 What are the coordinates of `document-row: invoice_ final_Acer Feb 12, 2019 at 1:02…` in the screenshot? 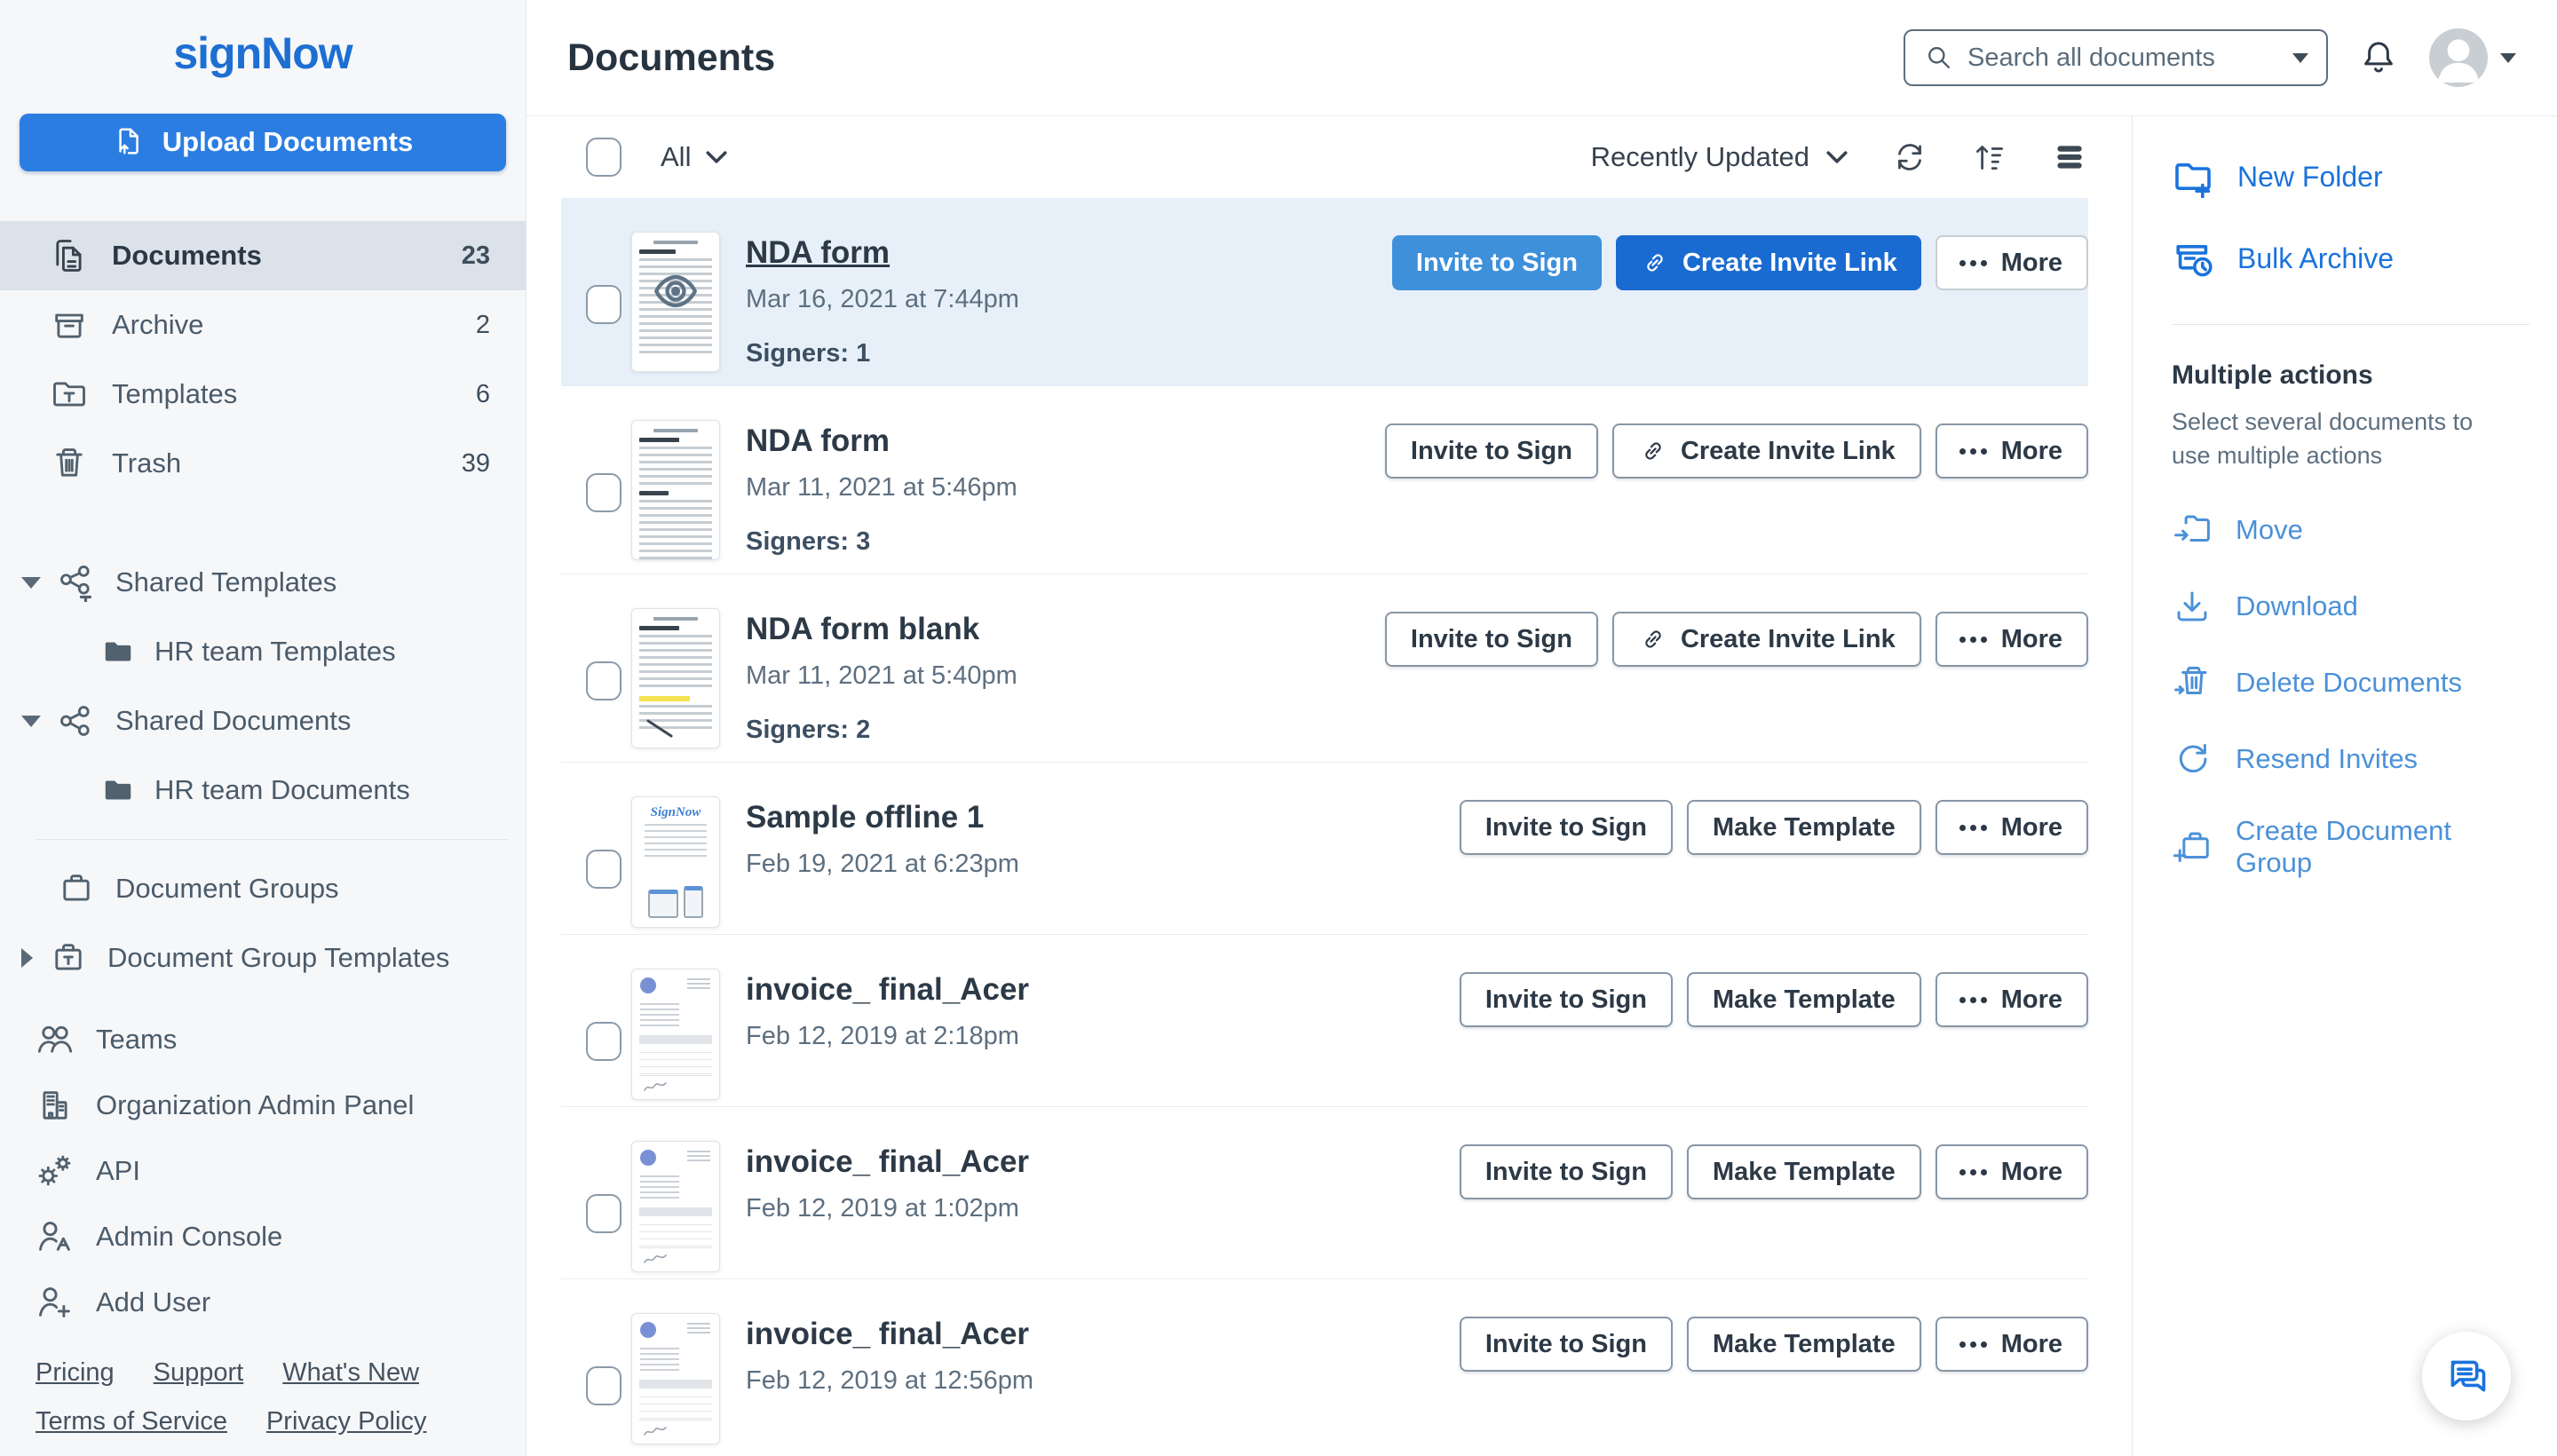 It's located at (1324, 1193).